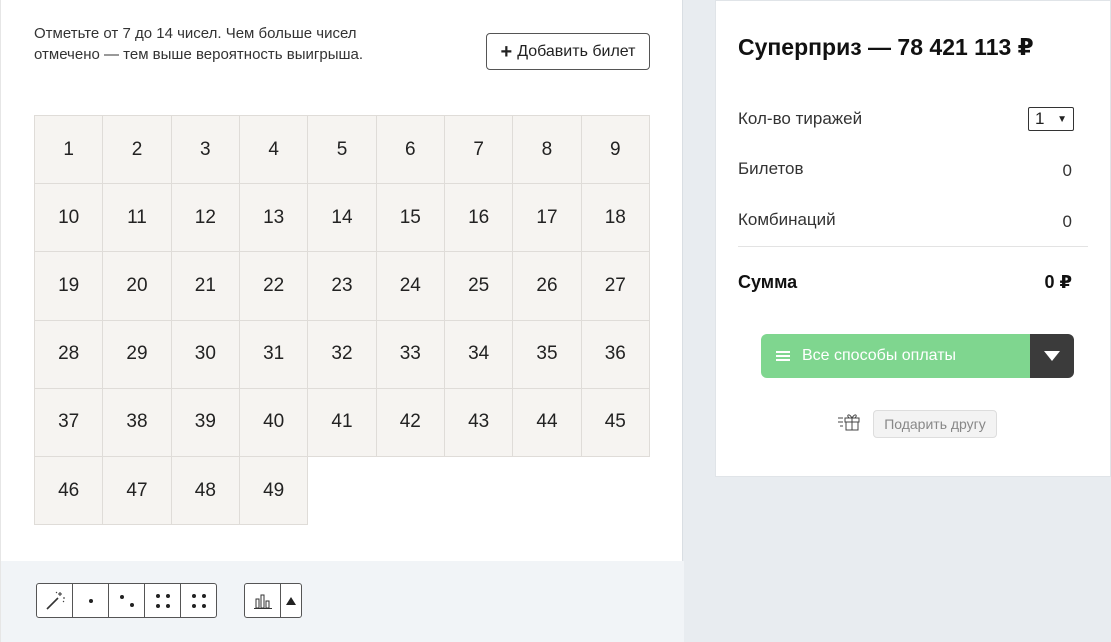  Describe the element at coordinates (783, 356) in the screenshot. I see `list-icon` at that location.